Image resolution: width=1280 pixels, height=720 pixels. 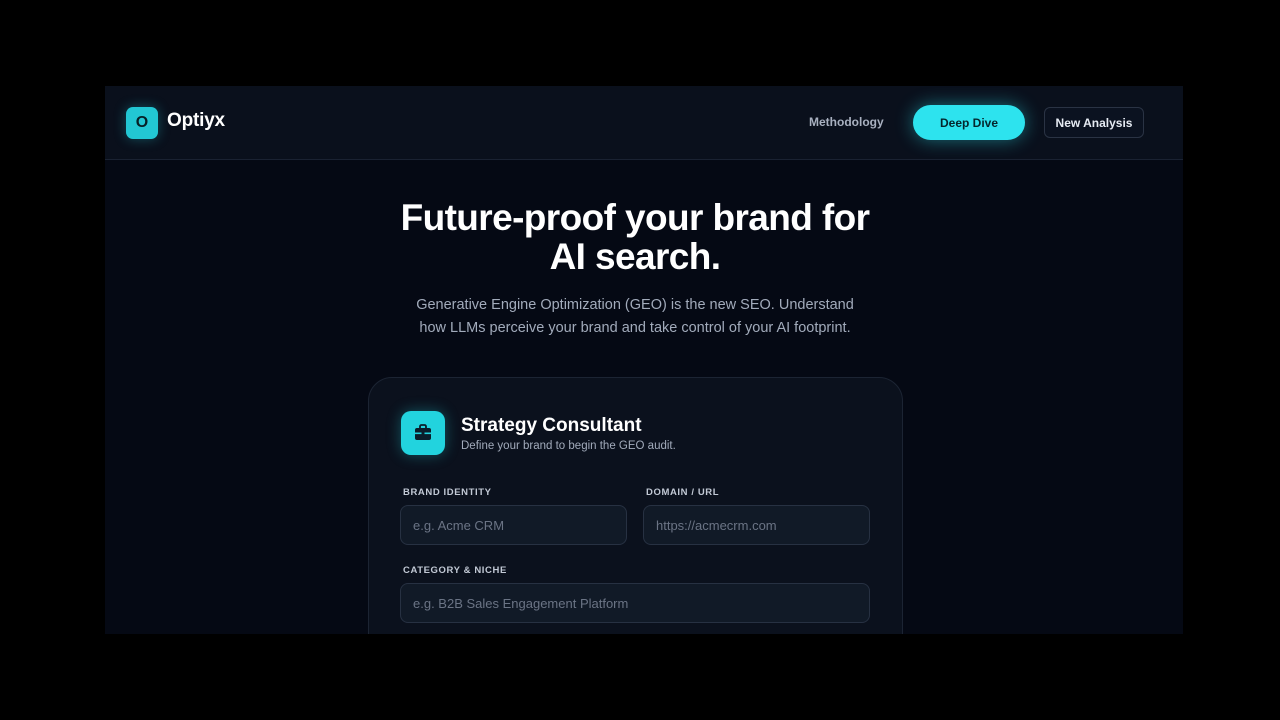 I want to click on card-title: Strategy Consultant, so click(x=551, y=425).